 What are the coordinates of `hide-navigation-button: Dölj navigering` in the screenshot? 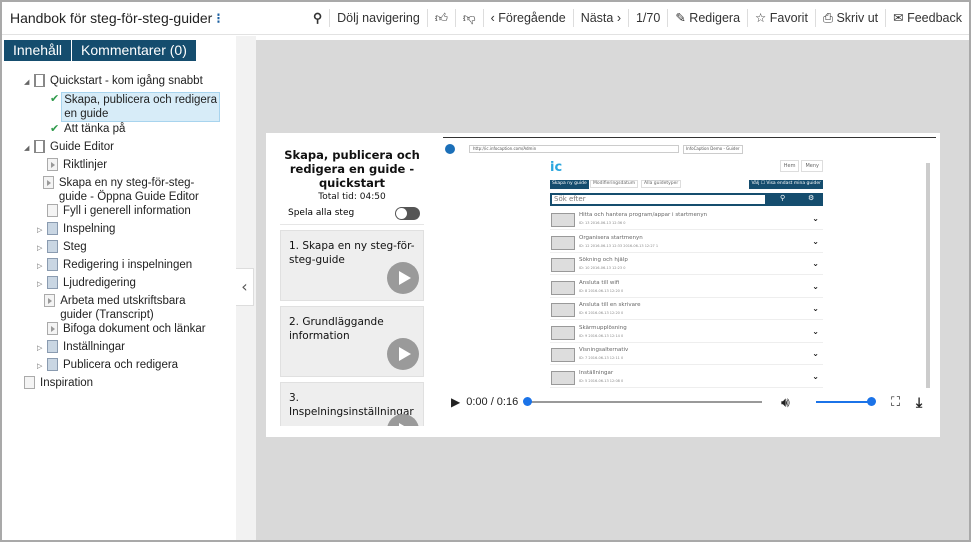 It's located at (378, 18).